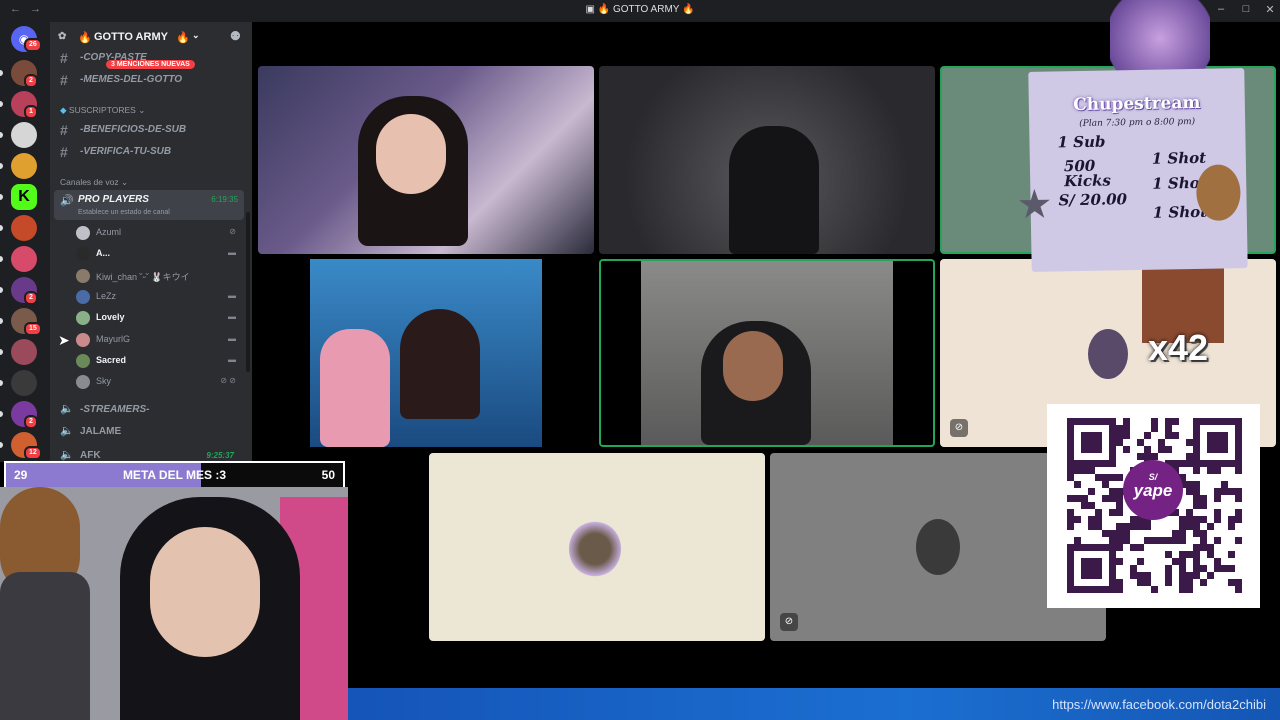 The width and height of the screenshot is (1280, 720). What do you see at coordinates (24, 197) in the screenshot?
I see `server-icon: K` at bounding box center [24, 197].